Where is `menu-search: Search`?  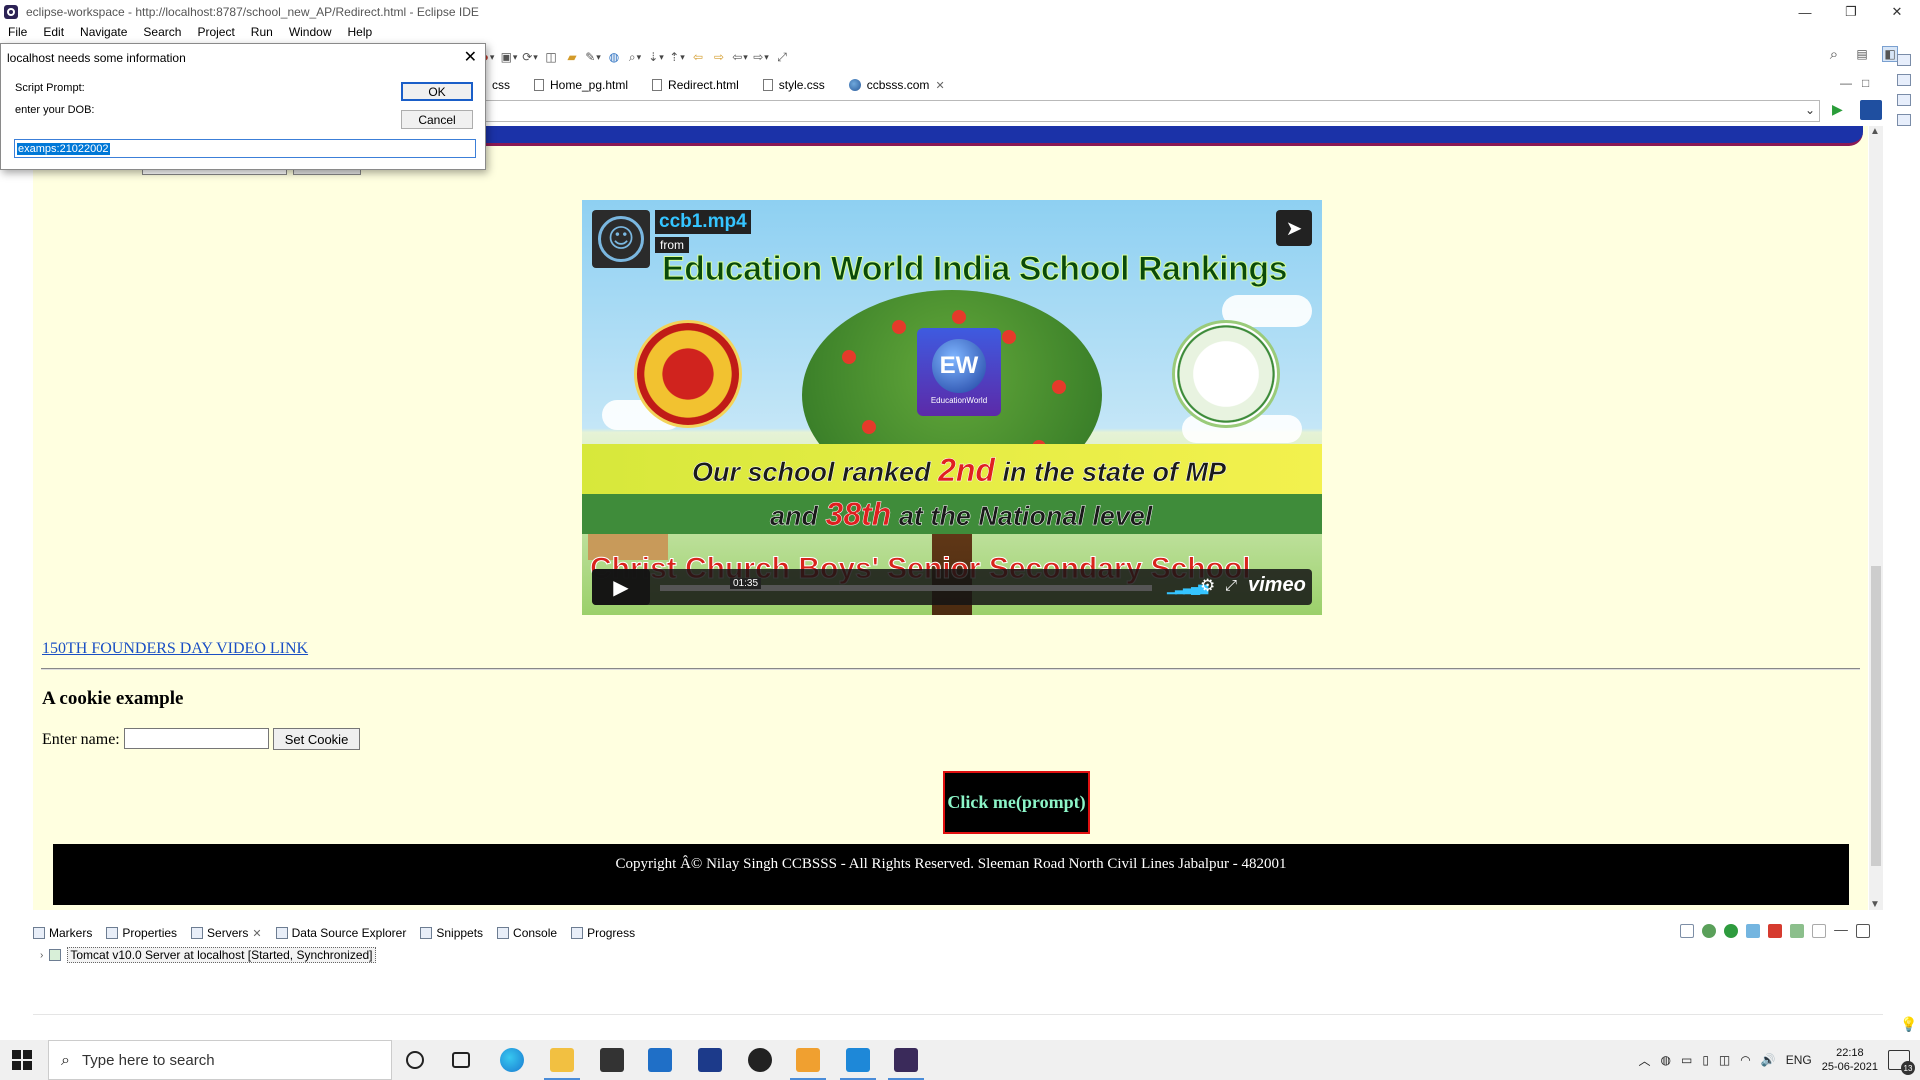
menu-search: Search is located at coordinates (162, 32).